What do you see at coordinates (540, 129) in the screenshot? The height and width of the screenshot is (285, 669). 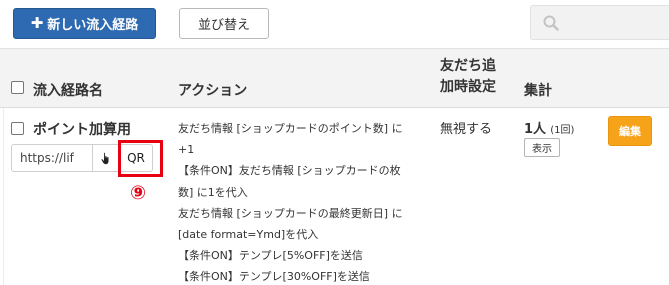 I see `count-unit: 人` at bounding box center [540, 129].